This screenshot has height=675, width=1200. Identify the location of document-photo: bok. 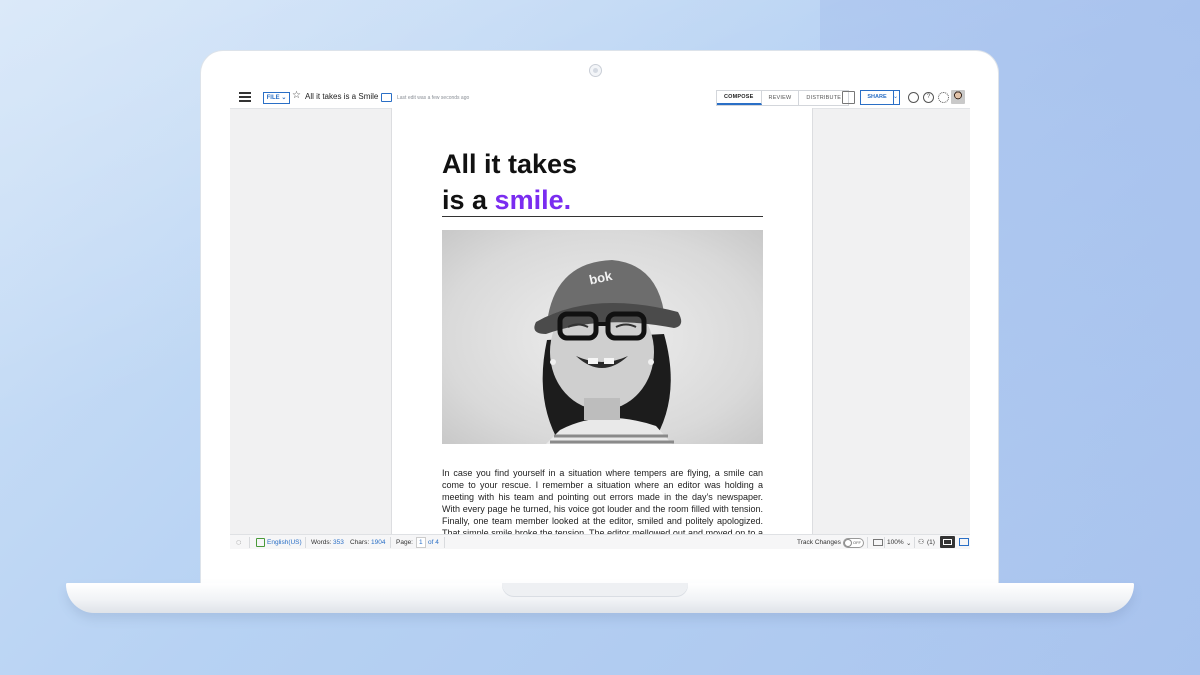
(602, 337).